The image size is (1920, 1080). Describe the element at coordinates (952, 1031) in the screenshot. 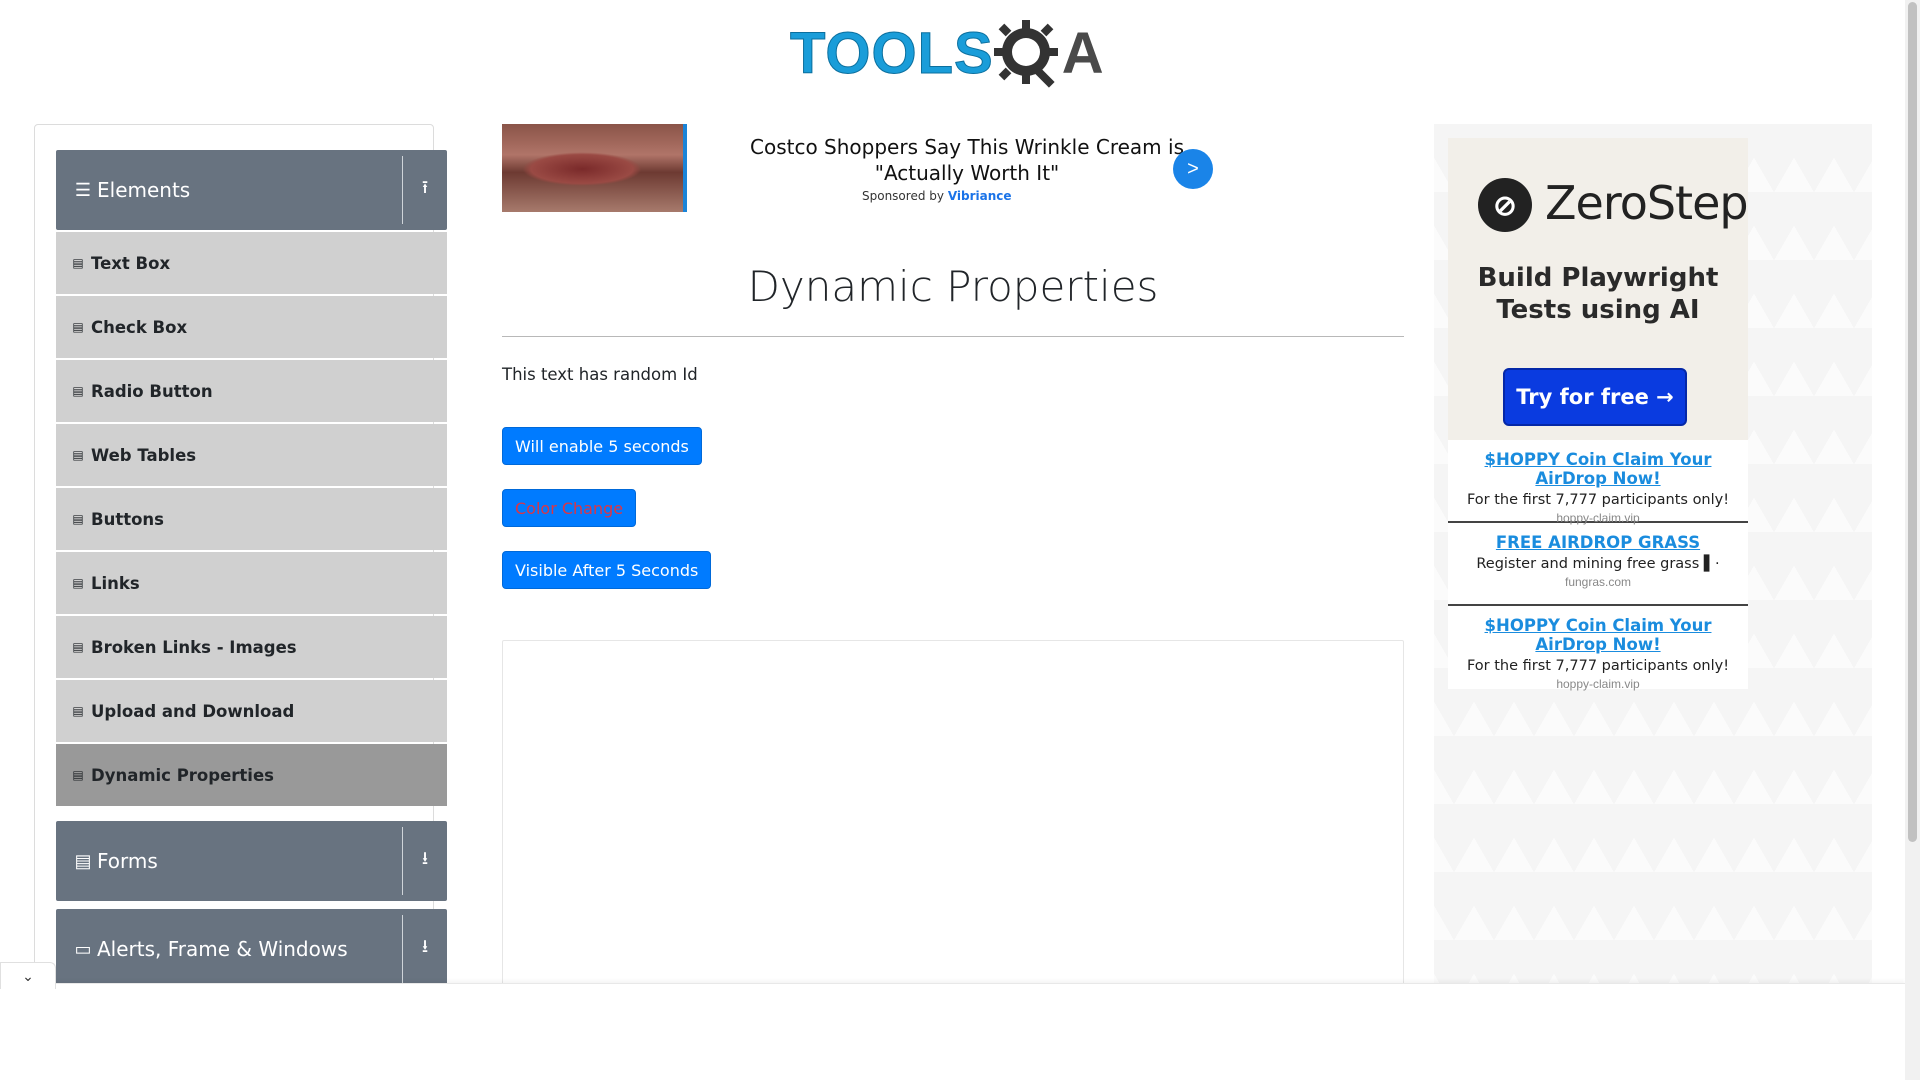

I see `bottom-ad-bar` at that location.